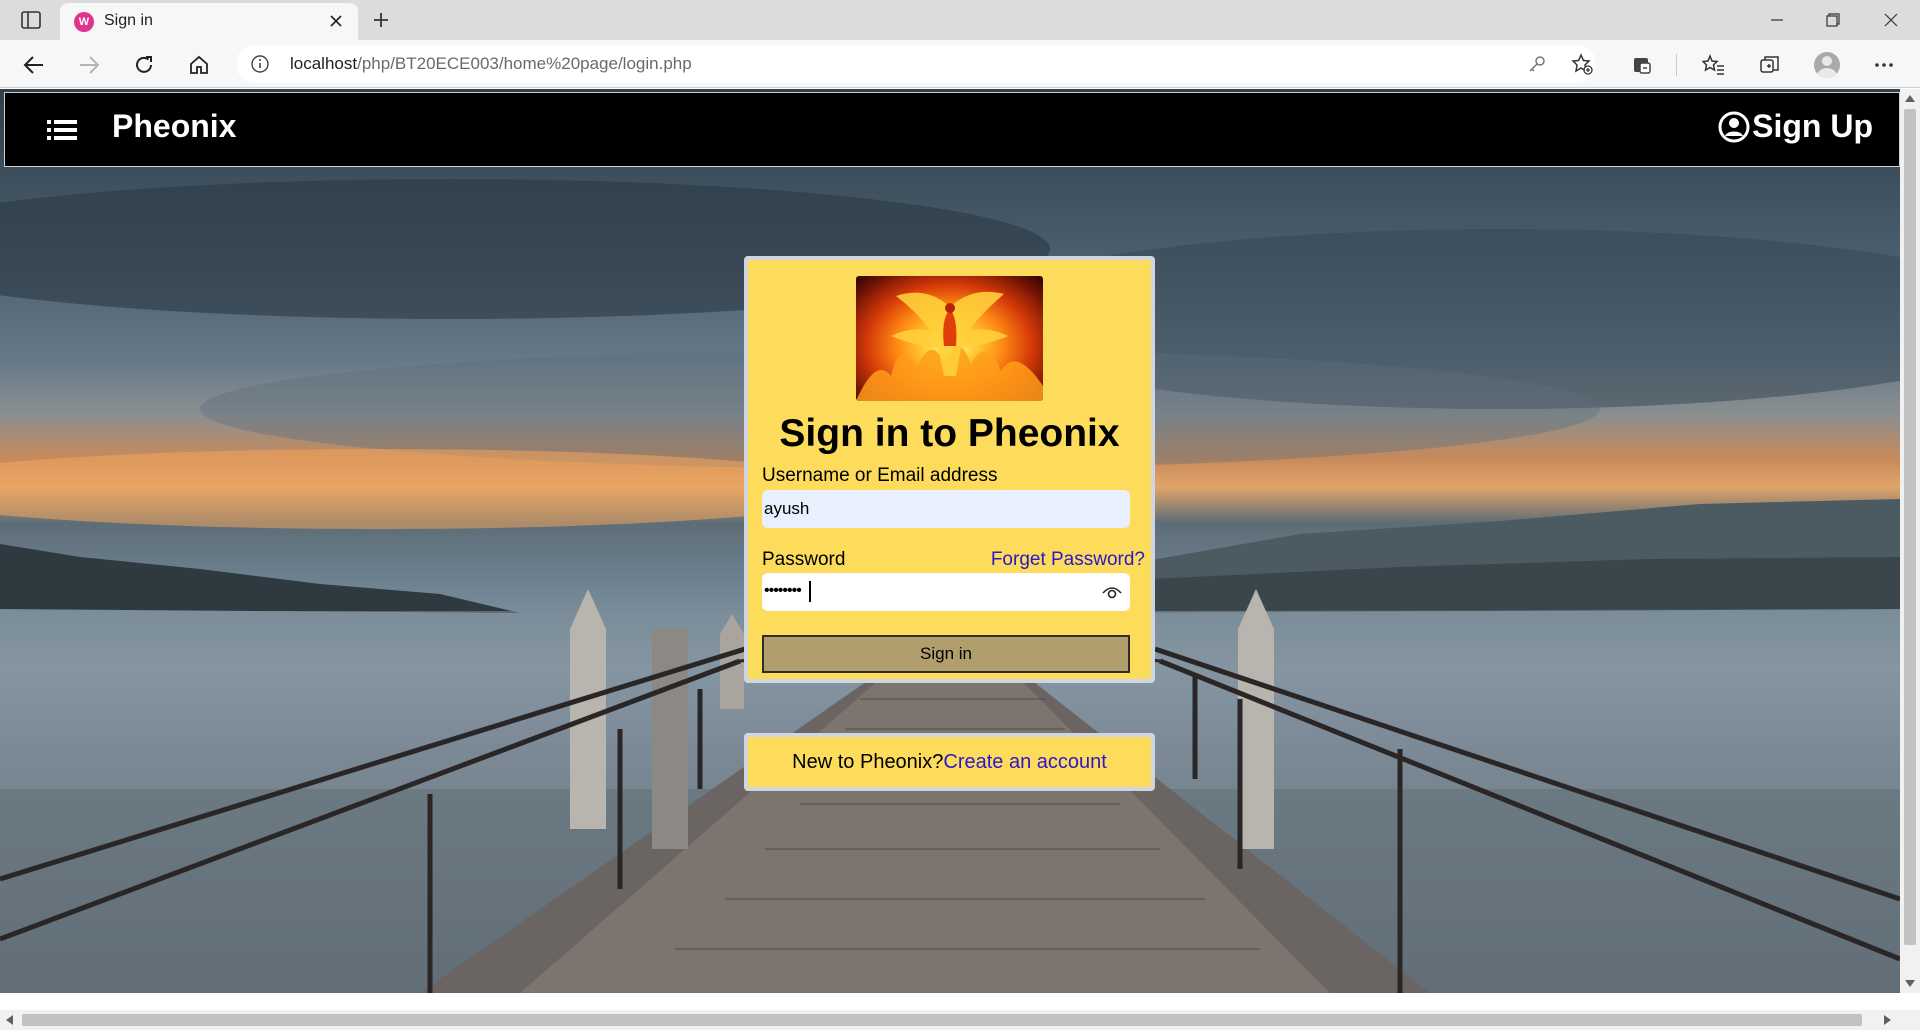 This screenshot has width=1920, height=1030. I want to click on url-host: localhost, so click(324, 63).